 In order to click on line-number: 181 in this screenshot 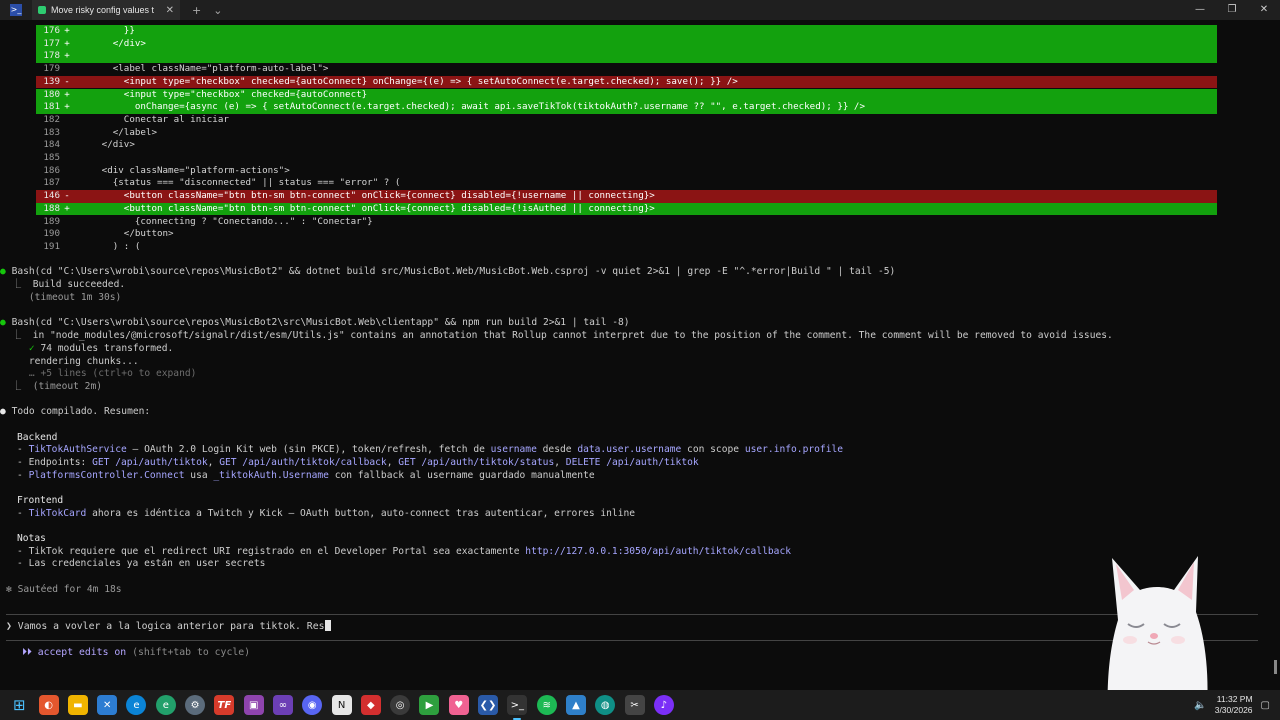, I will do `click(51, 107)`.